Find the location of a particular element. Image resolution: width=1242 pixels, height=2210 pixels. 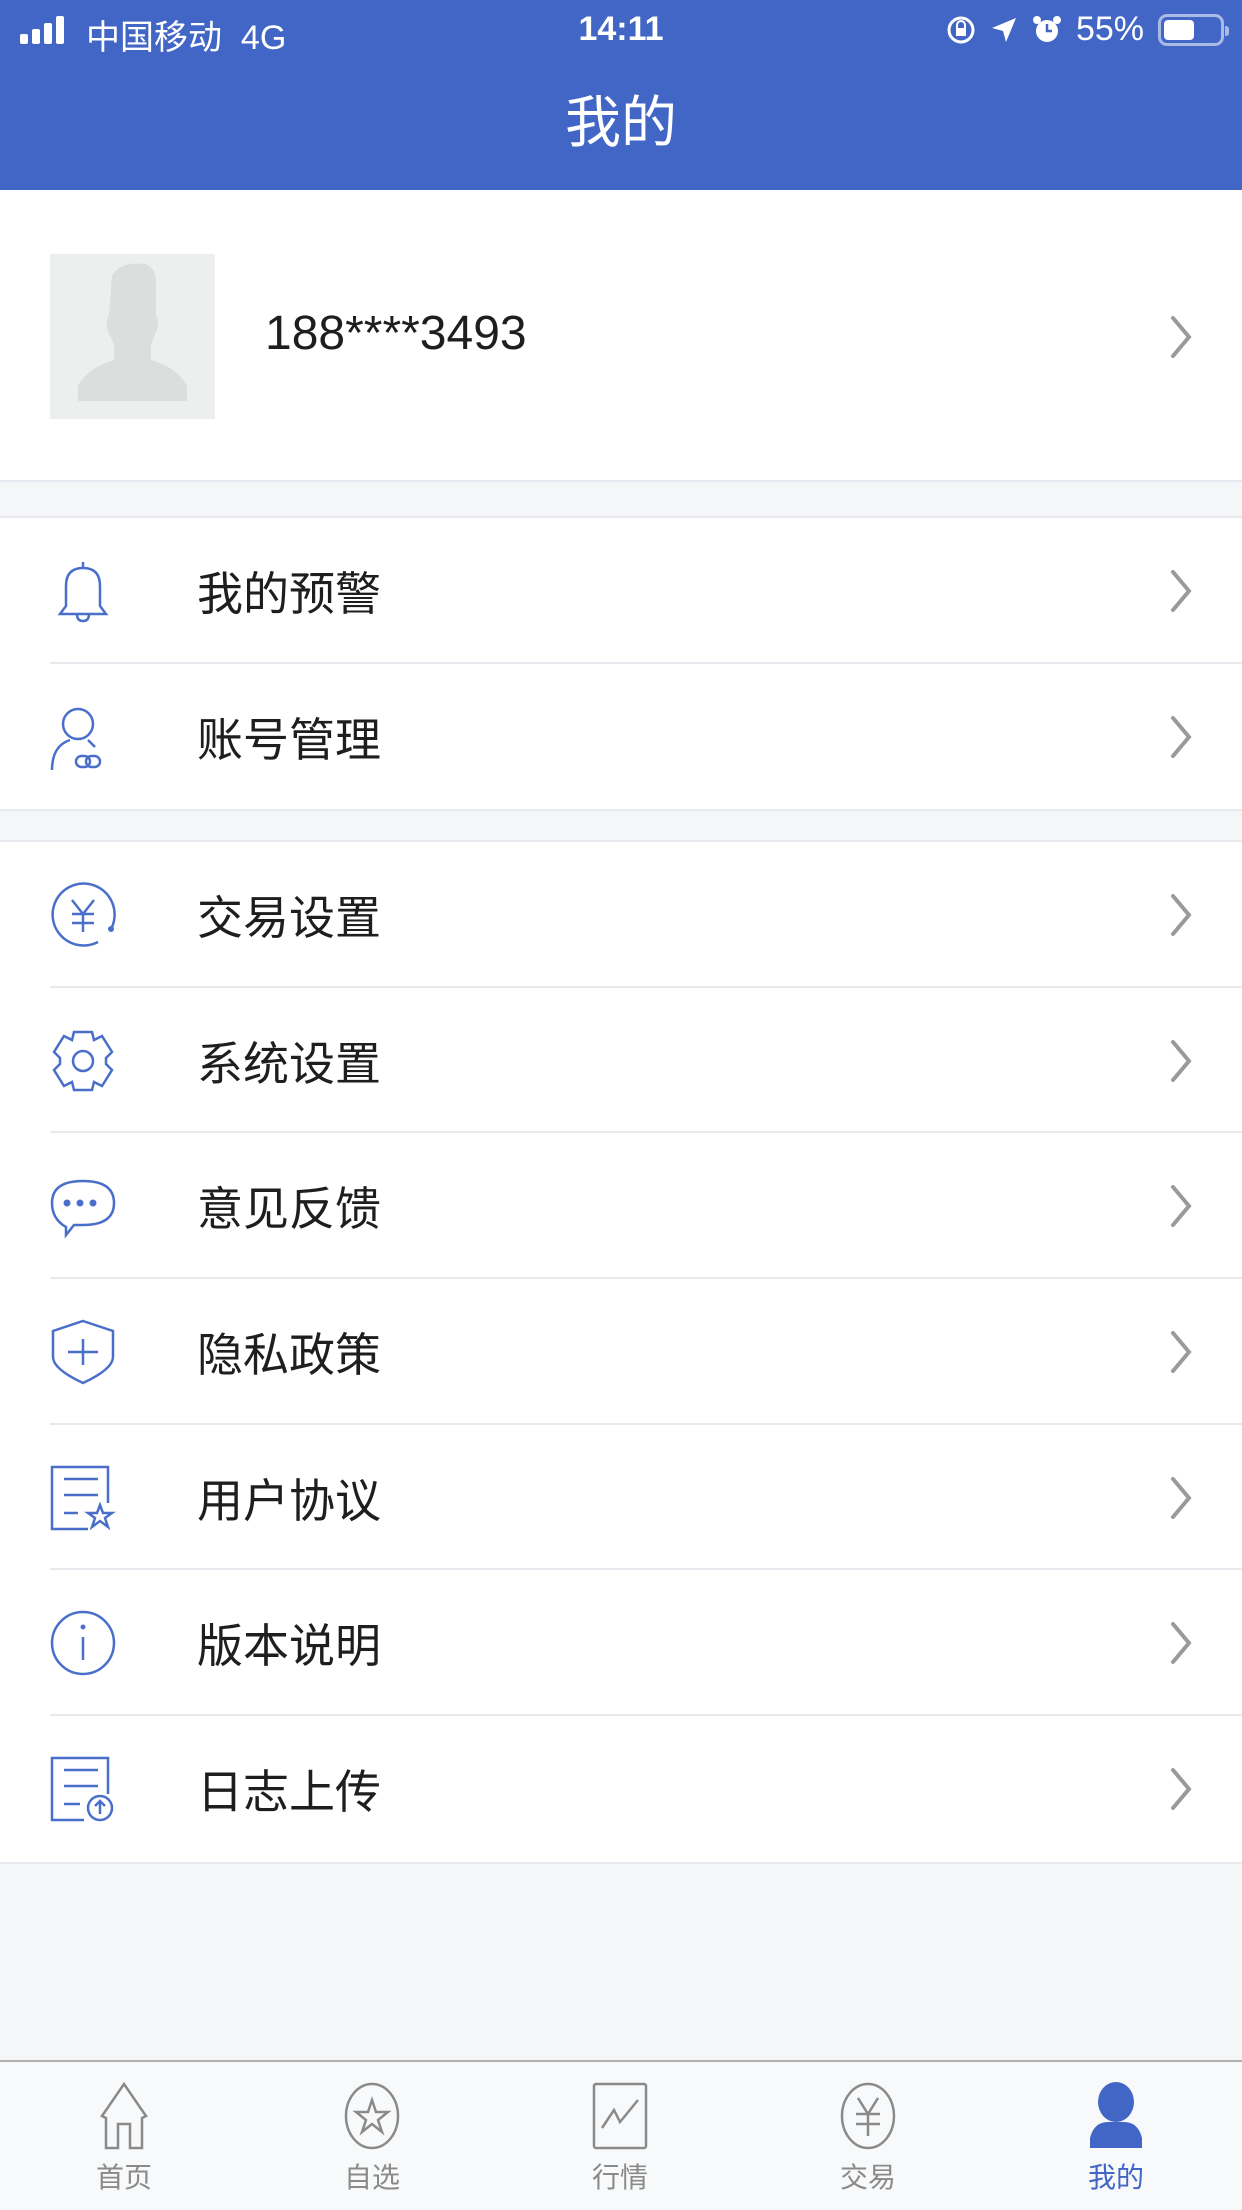

menu-item-feedback: 意见反馈 is located at coordinates (621, 1206).